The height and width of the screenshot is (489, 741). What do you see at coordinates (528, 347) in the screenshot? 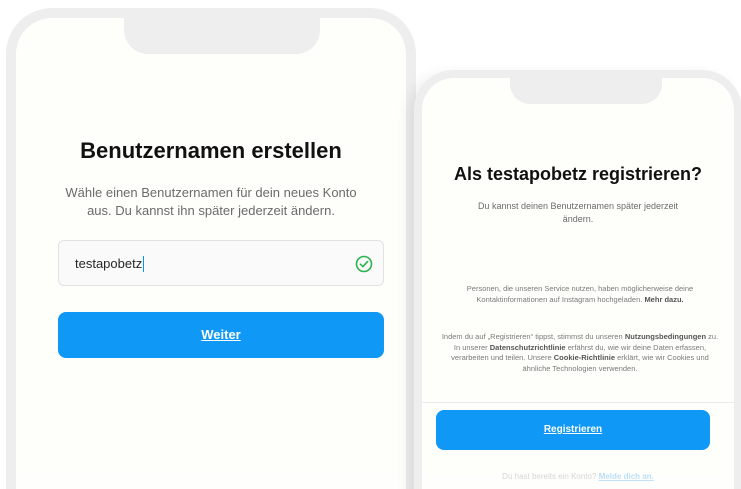
I see `privacy-policy-link: Datenschutzrichtlinie` at bounding box center [528, 347].